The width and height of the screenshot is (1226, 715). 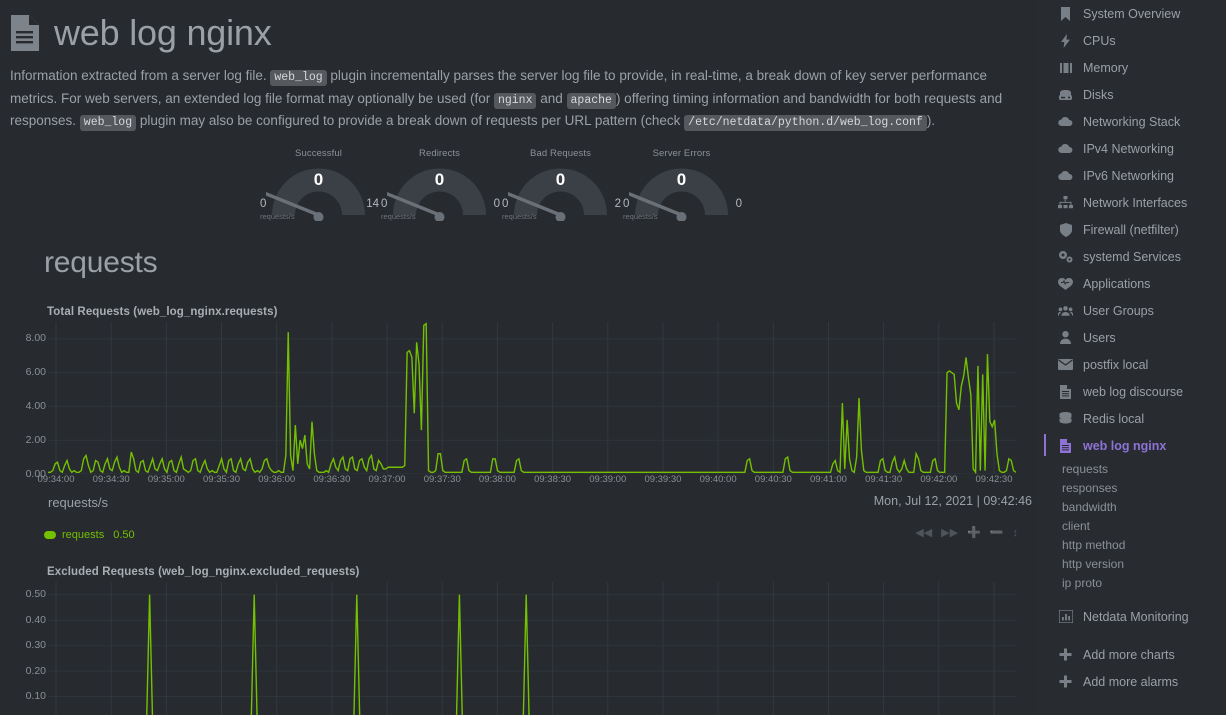 I want to click on y-axis-tick: 6.00, so click(x=35, y=372).